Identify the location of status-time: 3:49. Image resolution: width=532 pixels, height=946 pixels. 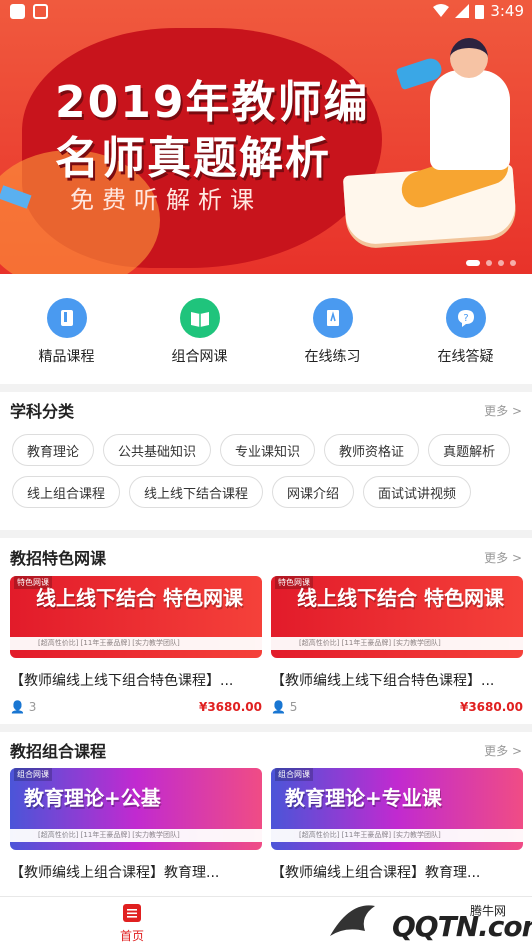
(507, 11).